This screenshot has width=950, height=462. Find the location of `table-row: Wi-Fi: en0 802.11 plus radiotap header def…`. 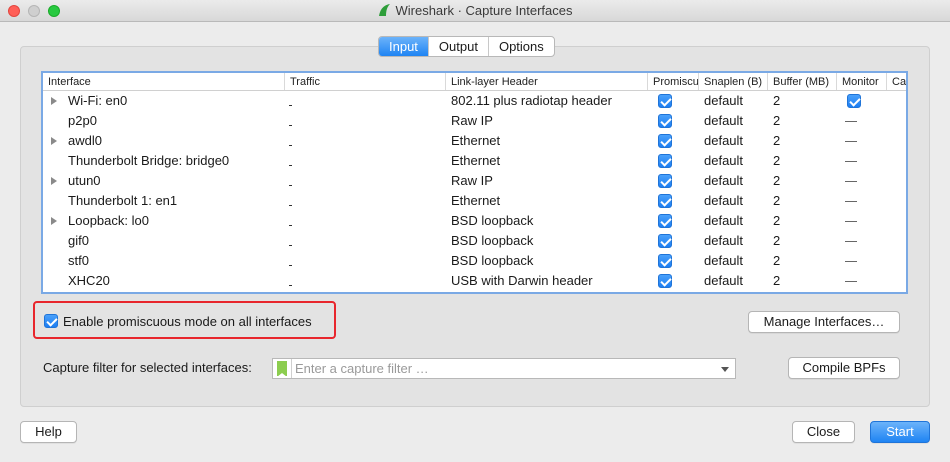

table-row: Wi-Fi: en0 802.11 plus radiotap header def… is located at coordinates (474, 101).